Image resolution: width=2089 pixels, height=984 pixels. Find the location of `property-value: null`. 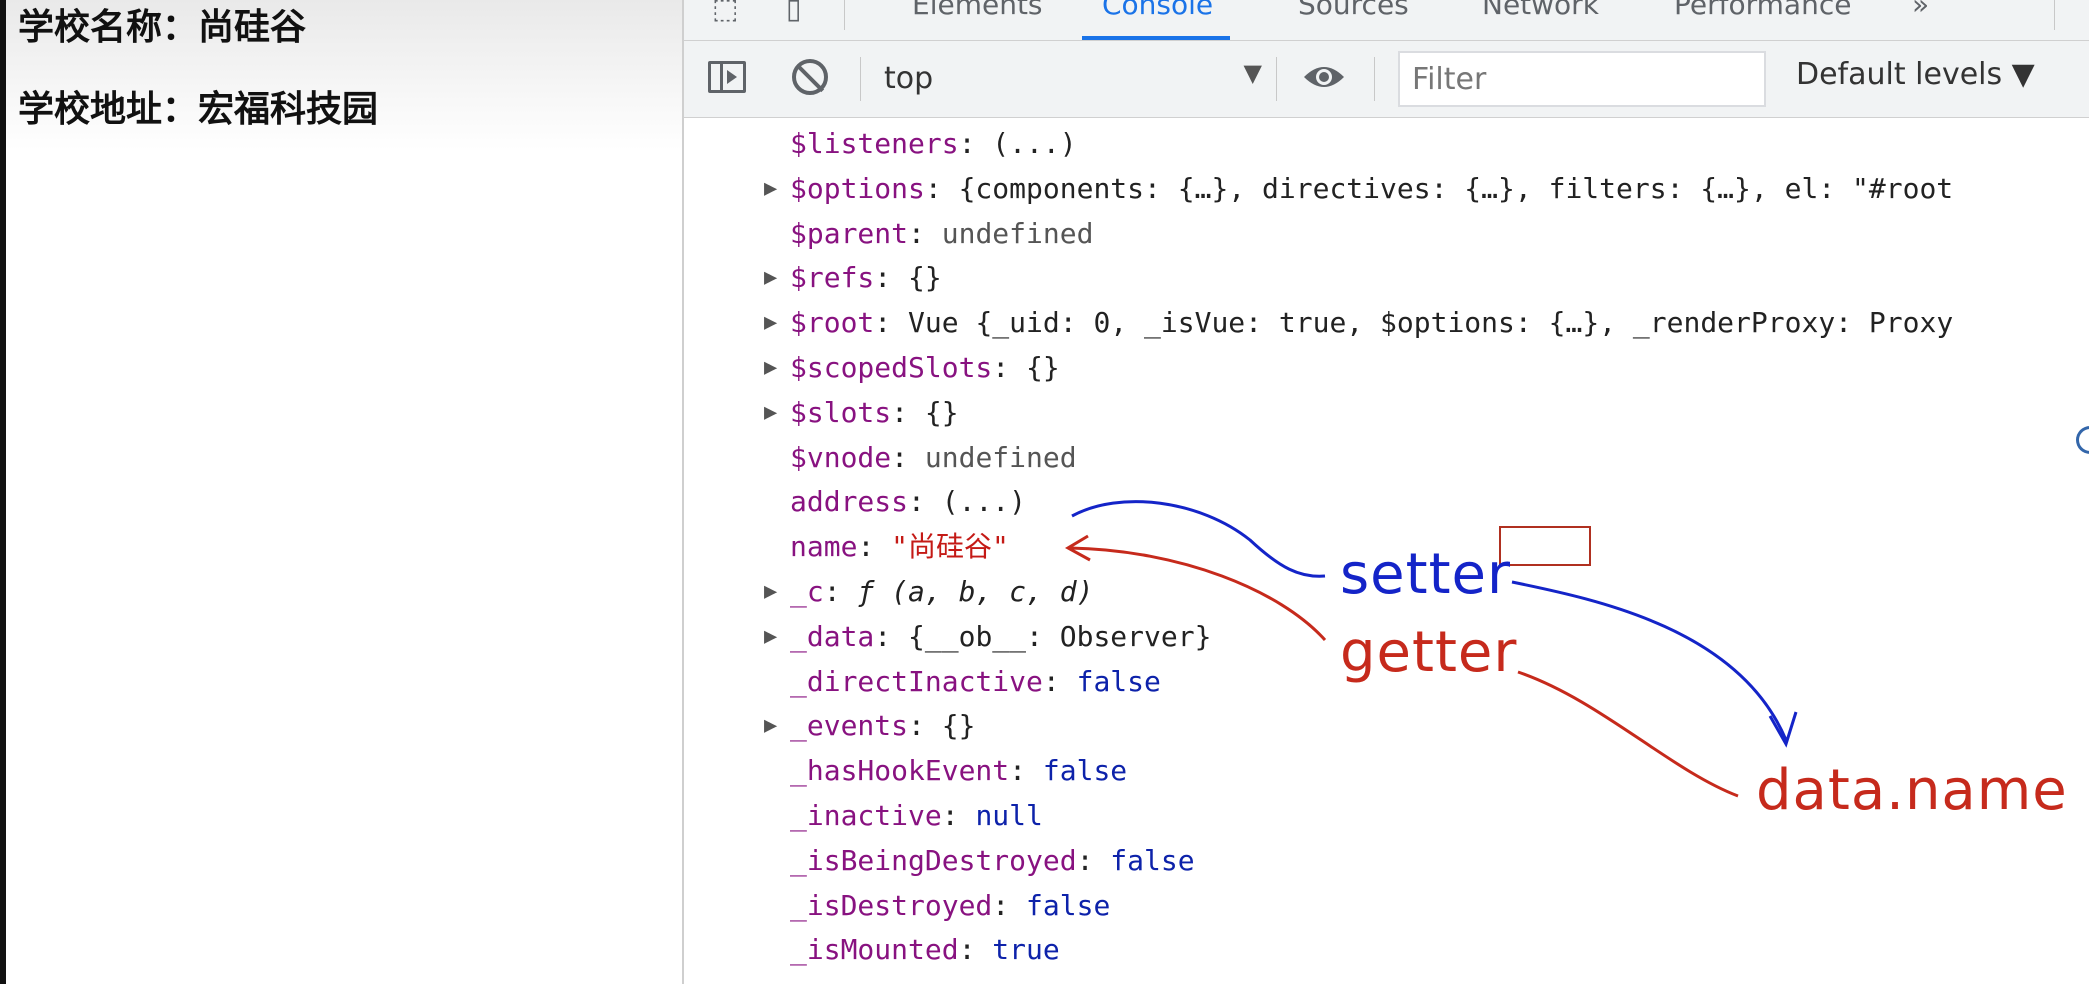

property-value: null is located at coordinates (1009, 815).